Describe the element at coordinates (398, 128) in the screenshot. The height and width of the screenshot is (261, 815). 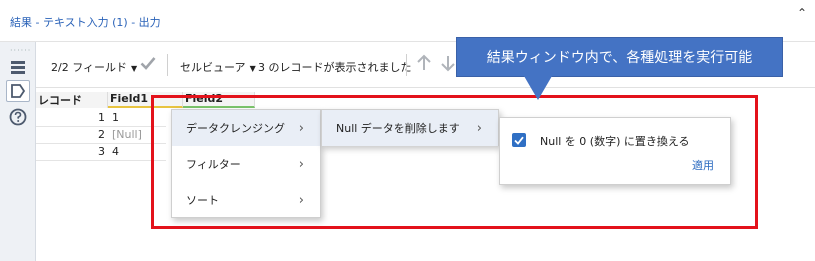
I see `submenu-item-label: Null データを削除します` at that location.